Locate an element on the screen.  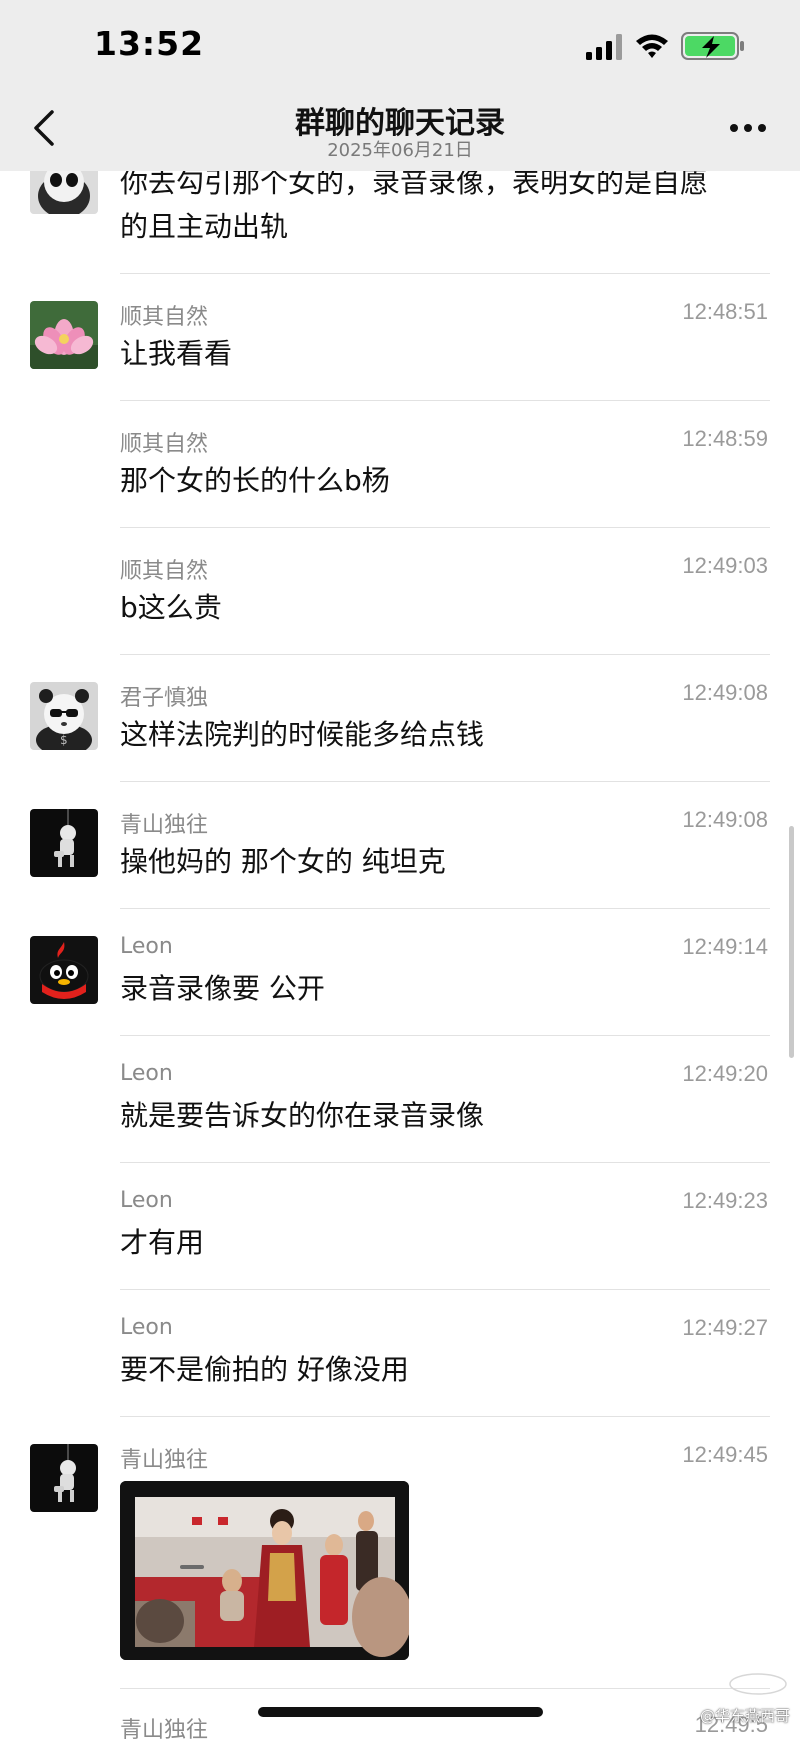
status-icons is located at coordinates (650, 46).